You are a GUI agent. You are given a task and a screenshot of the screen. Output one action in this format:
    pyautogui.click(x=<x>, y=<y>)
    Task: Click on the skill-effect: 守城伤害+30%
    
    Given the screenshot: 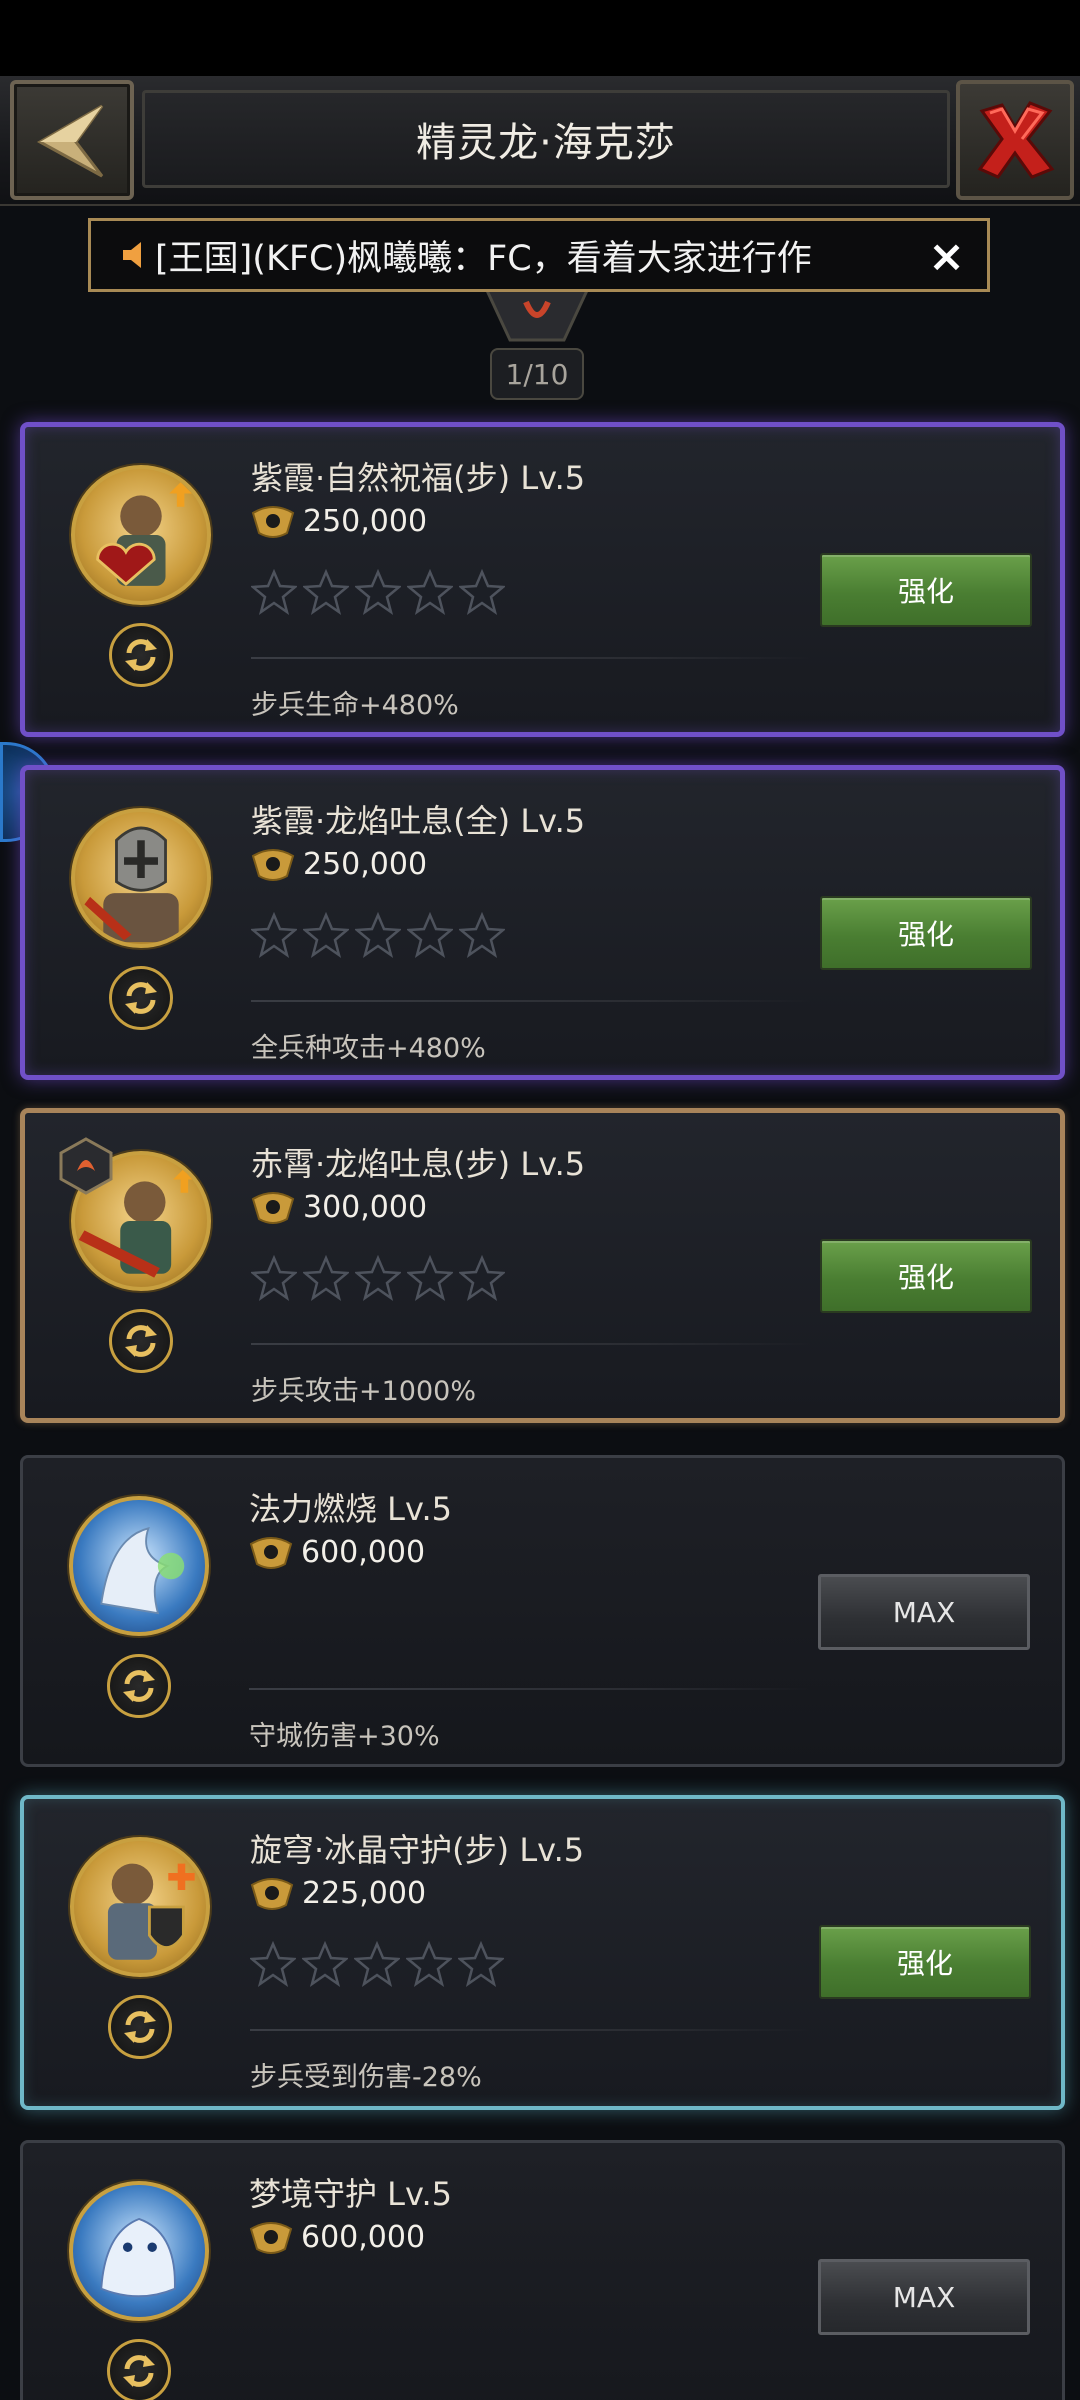 What is the action you would take?
    pyautogui.click(x=344, y=1736)
    